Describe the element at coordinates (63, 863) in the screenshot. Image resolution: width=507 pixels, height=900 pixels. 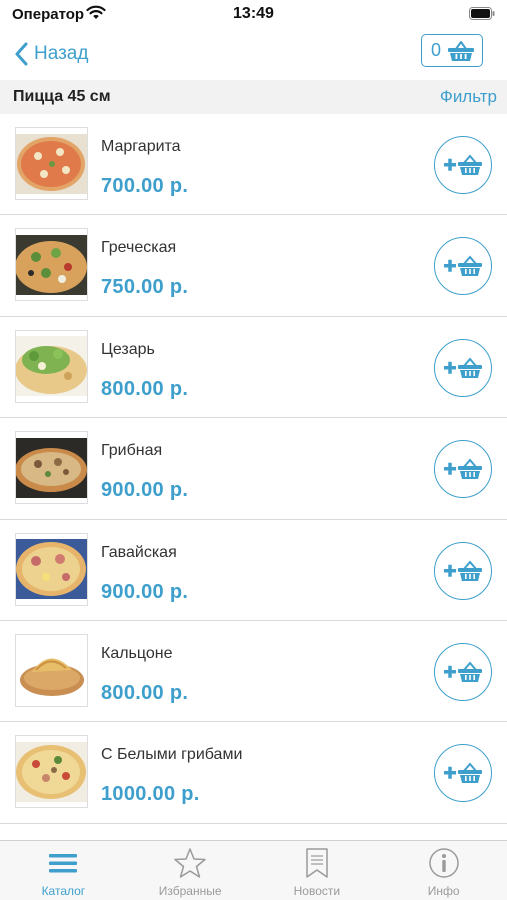
I see `menu-lines-icon` at that location.